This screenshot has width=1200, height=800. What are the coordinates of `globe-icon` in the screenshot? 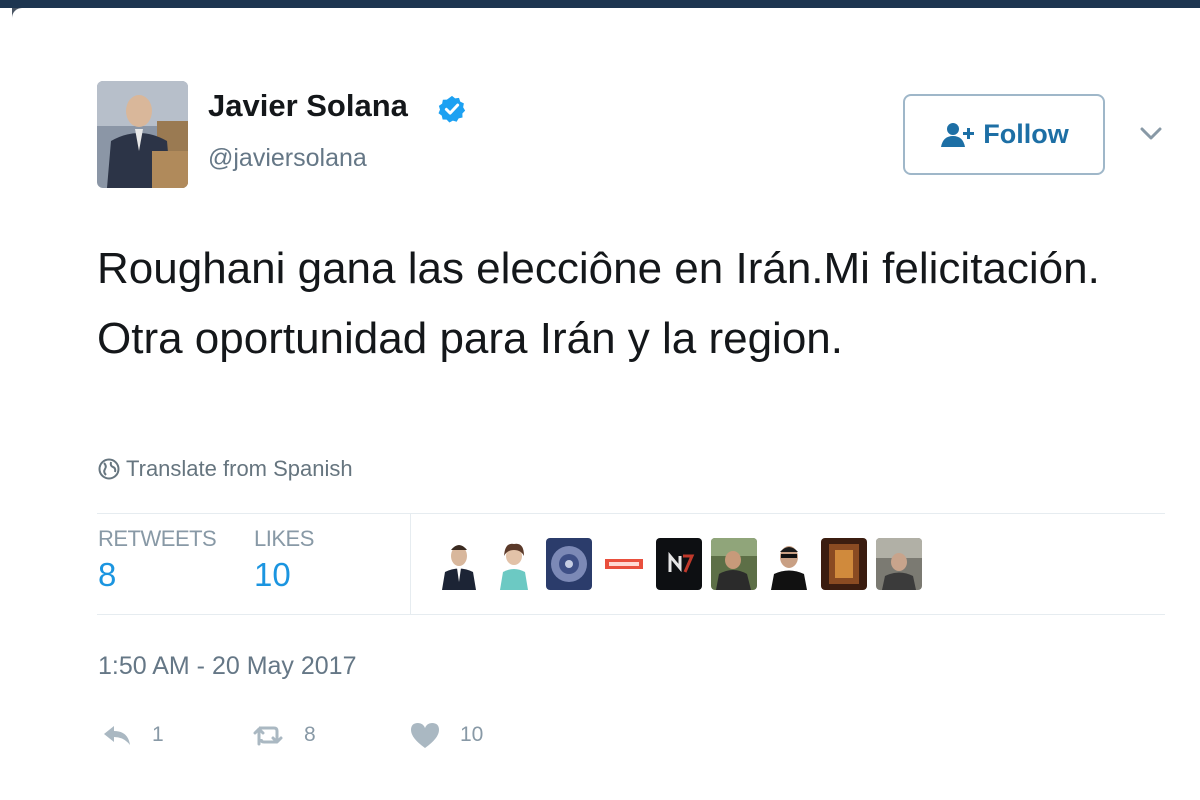 It's located at (109, 469).